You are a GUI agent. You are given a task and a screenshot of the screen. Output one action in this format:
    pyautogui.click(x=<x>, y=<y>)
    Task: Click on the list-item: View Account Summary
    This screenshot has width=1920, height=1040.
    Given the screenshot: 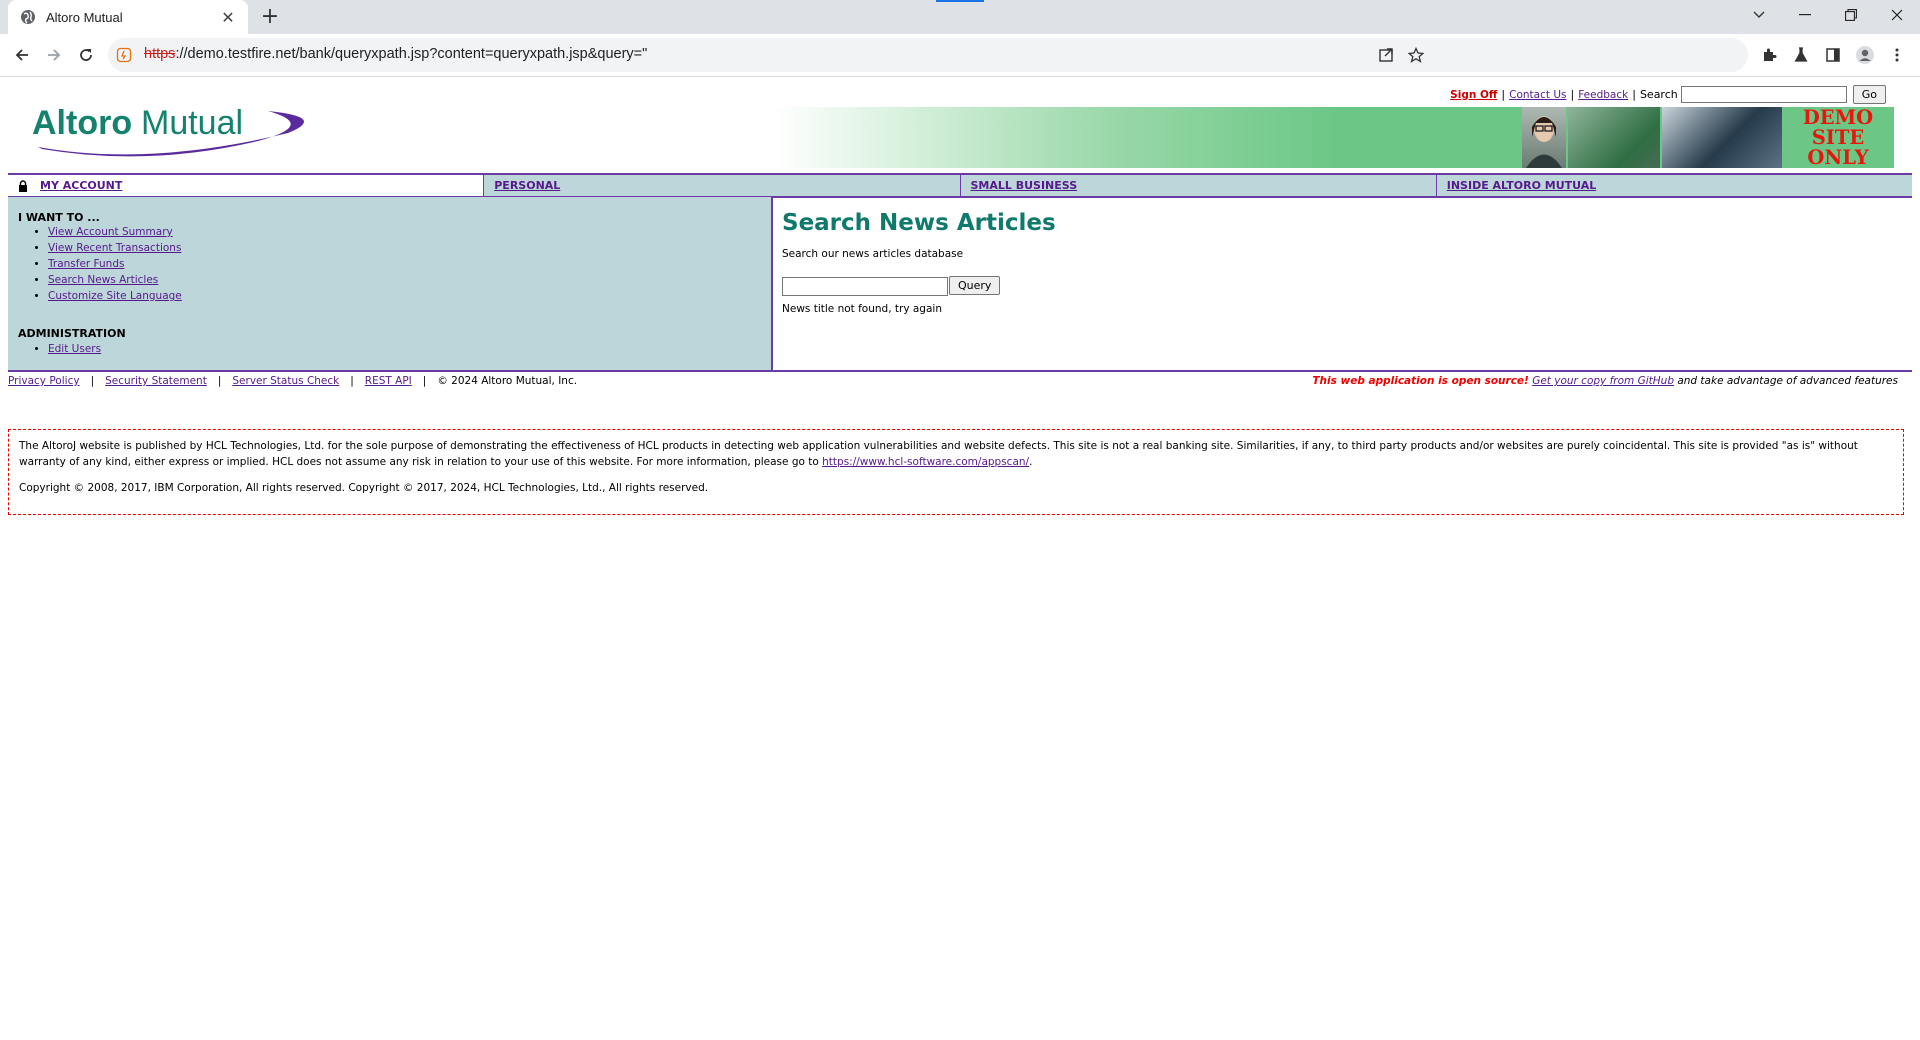 What is the action you would take?
    pyautogui.click(x=115, y=232)
    